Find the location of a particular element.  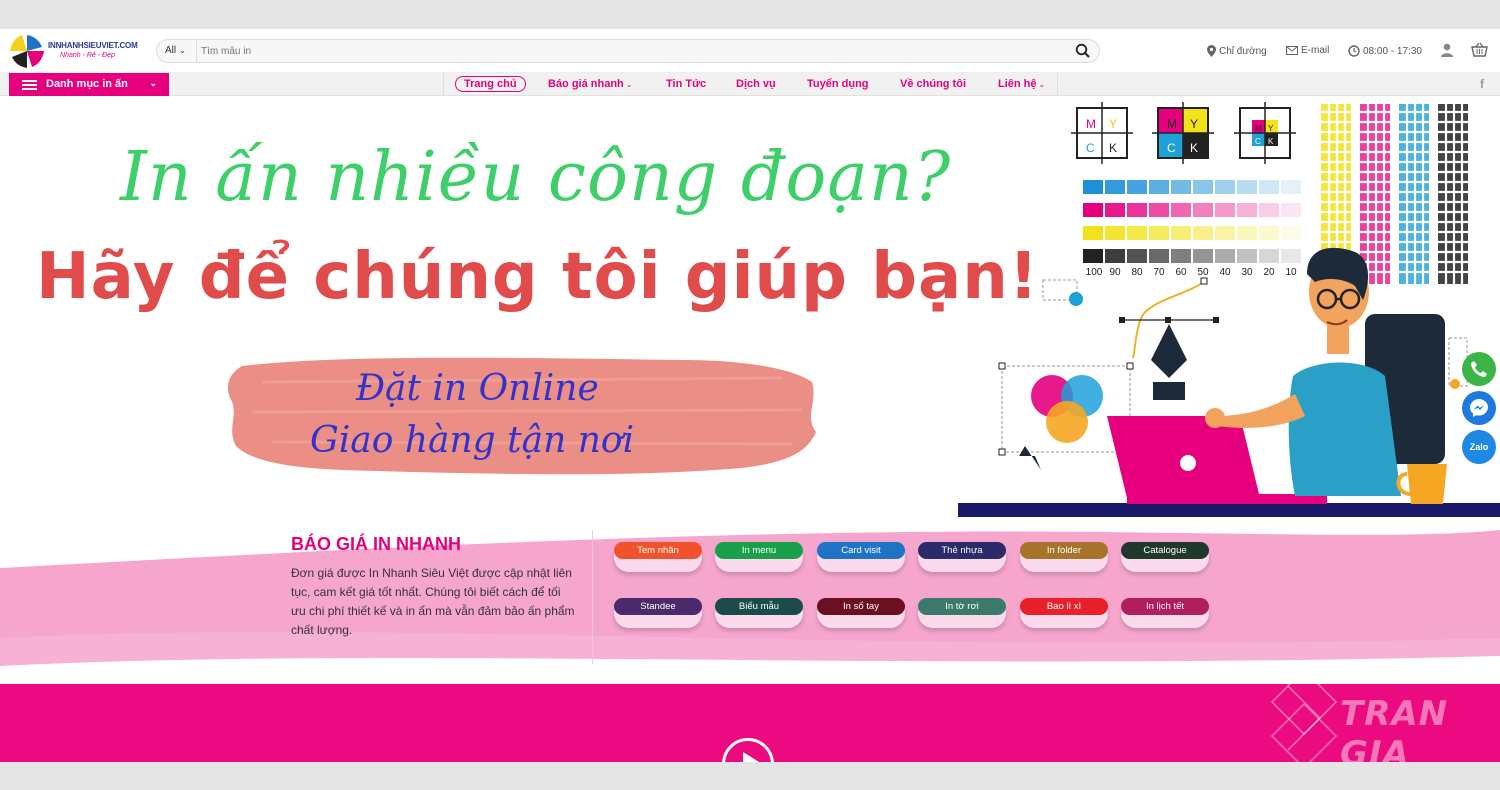

envelope-icon is located at coordinates (1292, 50).